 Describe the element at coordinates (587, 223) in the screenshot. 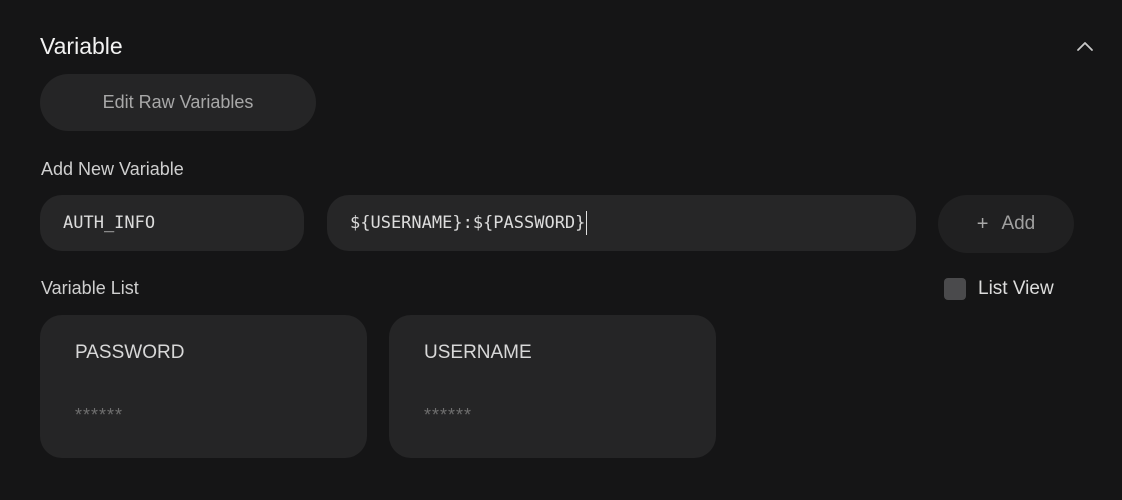

I see `text-caret` at that location.